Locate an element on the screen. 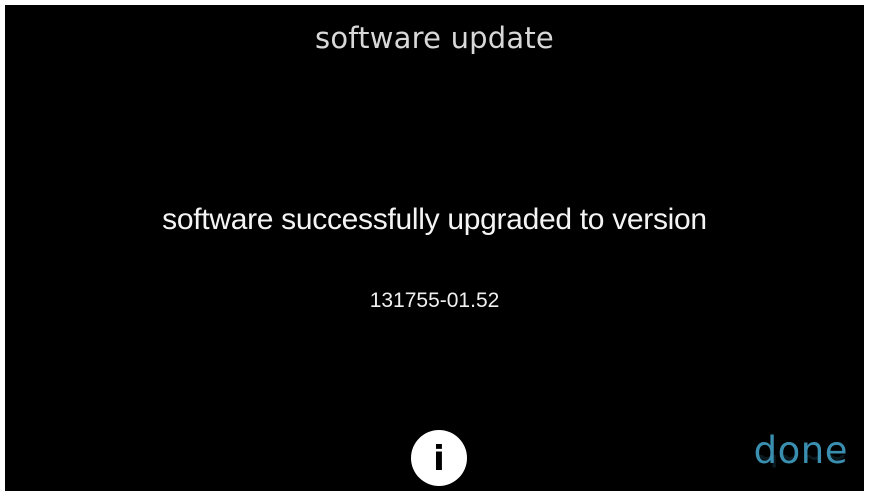 The height and width of the screenshot is (496, 869). info-icon: i is located at coordinates (439, 459).